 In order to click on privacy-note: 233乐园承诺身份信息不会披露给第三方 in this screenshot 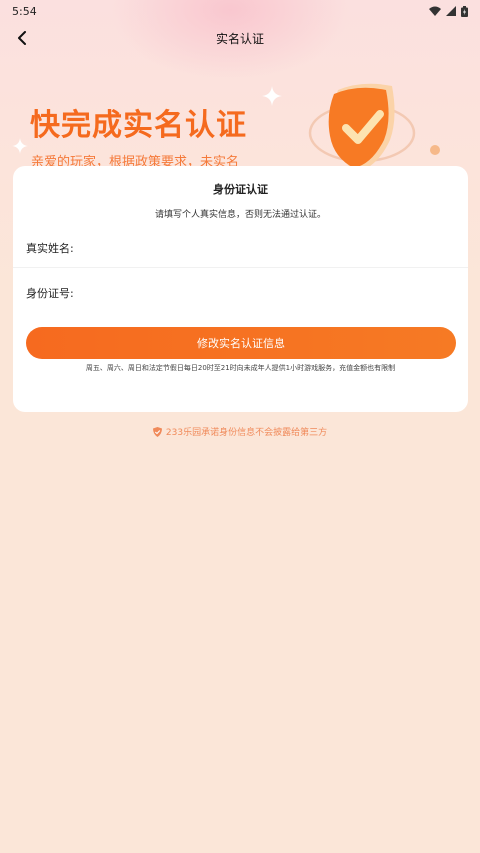, I will do `click(240, 431)`.